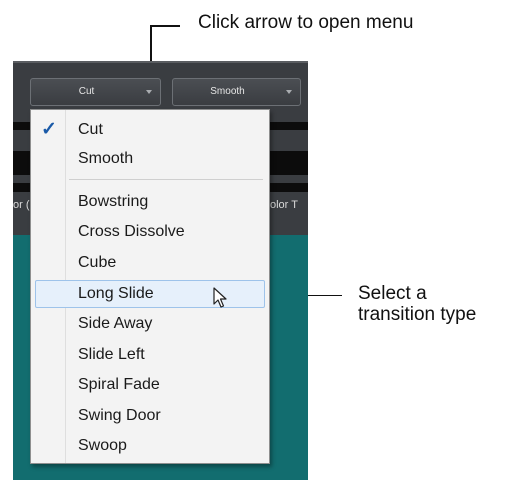 The image size is (505, 497). What do you see at coordinates (150, 385) in the screenshot?
I see `menu-item-spiral-fade: Spiral Fade` at bounding box center [150, 385].